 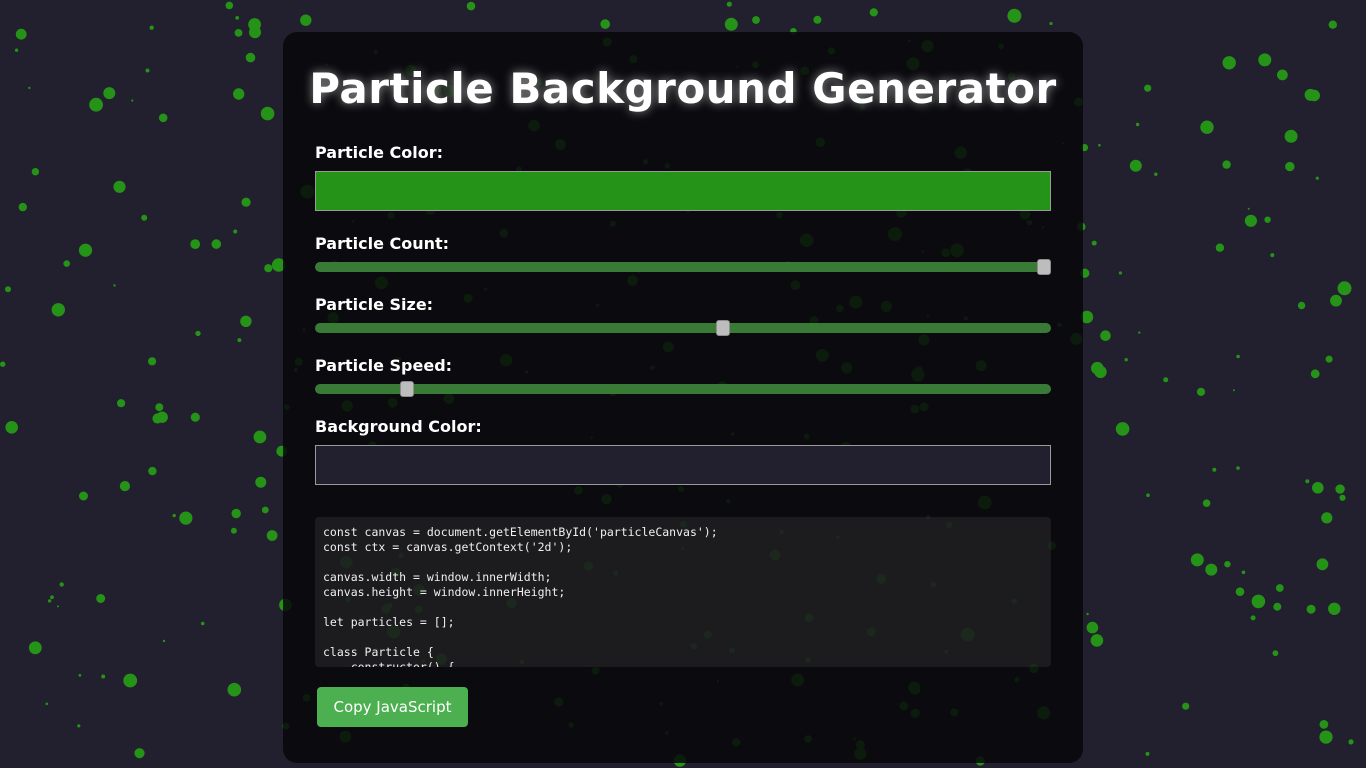 I want to click on particle-speed-slider-thumb, so click(x=407, y=389).